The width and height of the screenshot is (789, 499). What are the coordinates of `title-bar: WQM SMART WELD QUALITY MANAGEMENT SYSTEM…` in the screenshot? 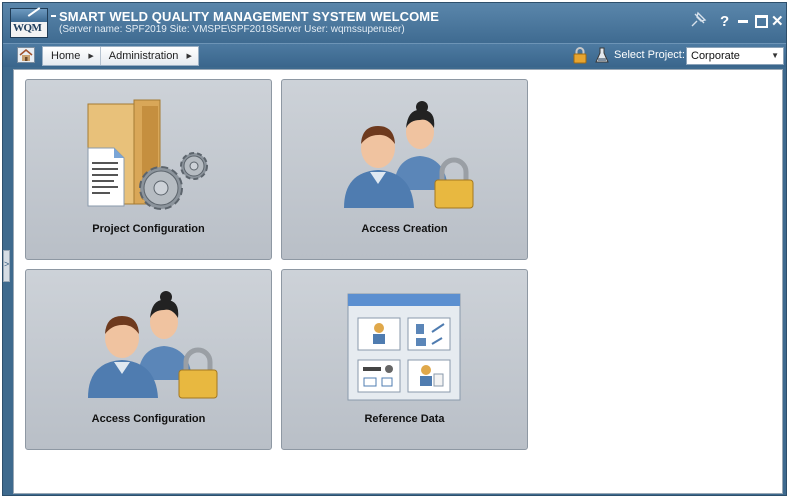 It's located at (394, 23).